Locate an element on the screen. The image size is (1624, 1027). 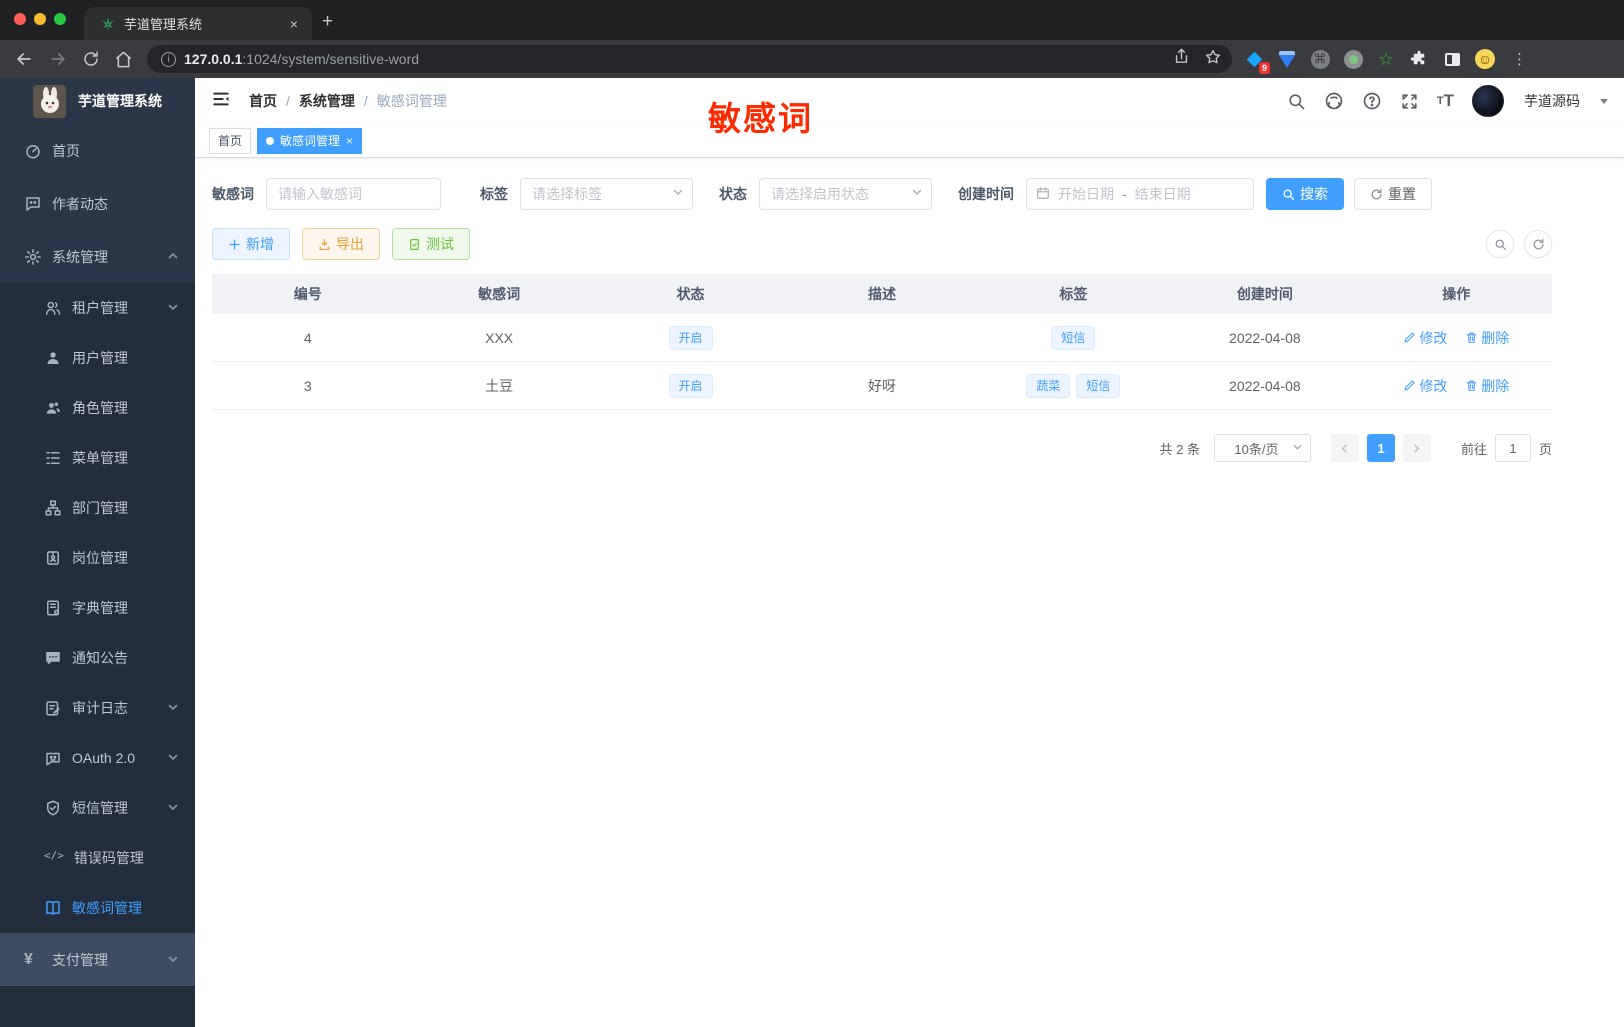
browser-menu-icon: ⋮ is located at coordinates (1519, 59).